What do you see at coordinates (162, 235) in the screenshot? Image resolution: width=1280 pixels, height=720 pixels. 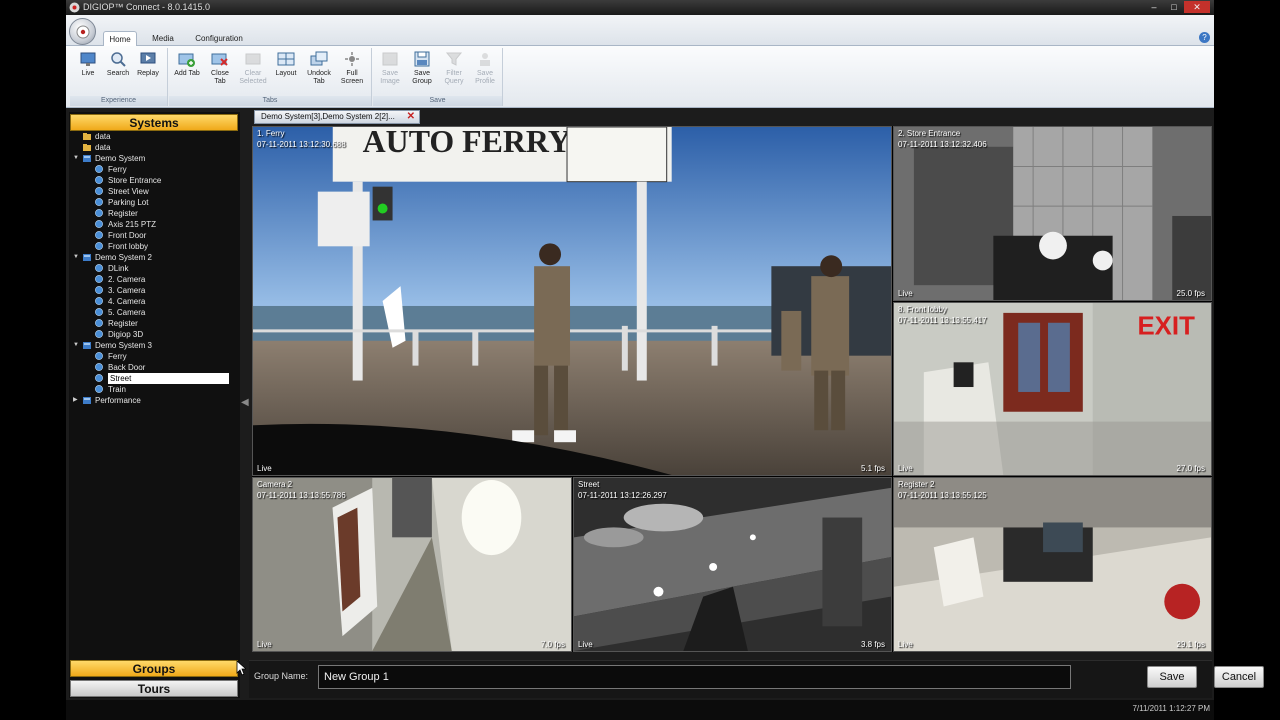 I see `tree-camera-item: Front Door` at bounding box center [162, 235].